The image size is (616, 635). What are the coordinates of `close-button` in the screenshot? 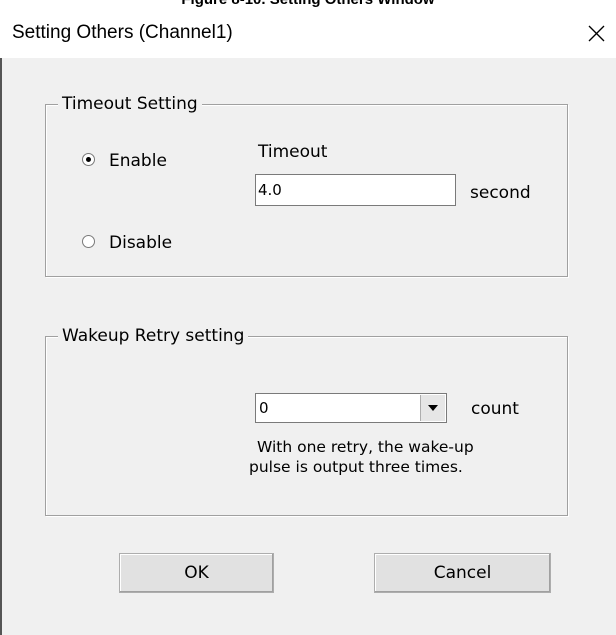 It's located at (597, 33).